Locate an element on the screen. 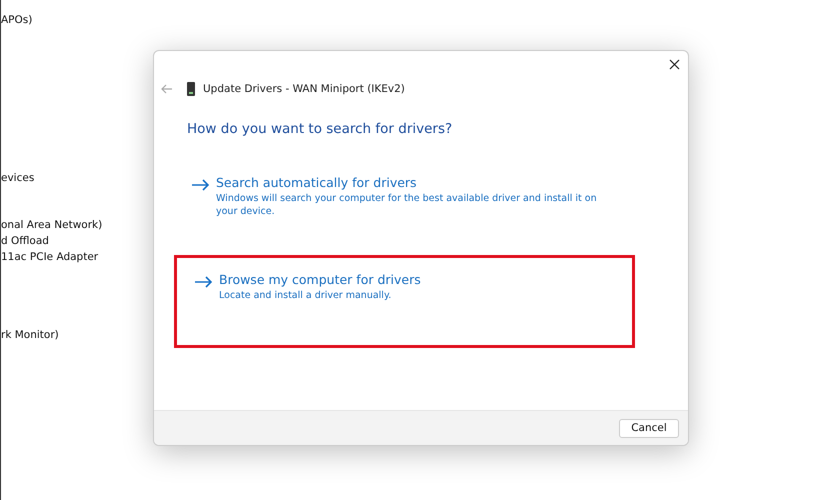  dialog-heading: How do you want to search for drivers? is located at coordinates (320, 128).